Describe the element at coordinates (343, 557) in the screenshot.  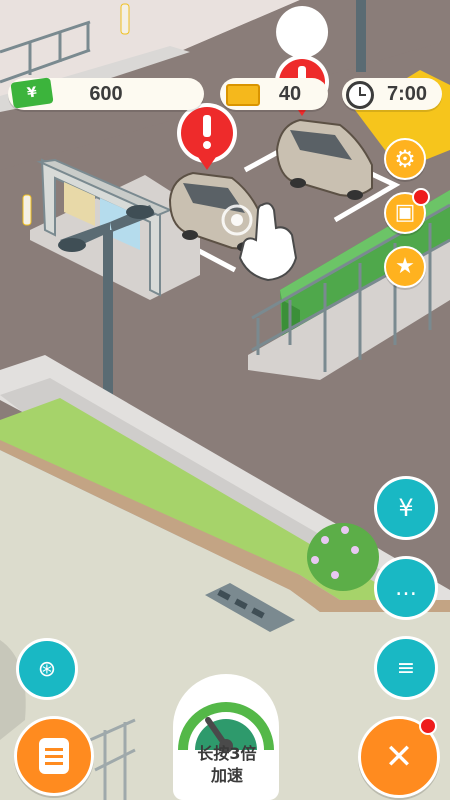
I see `flower-bush` at that location.